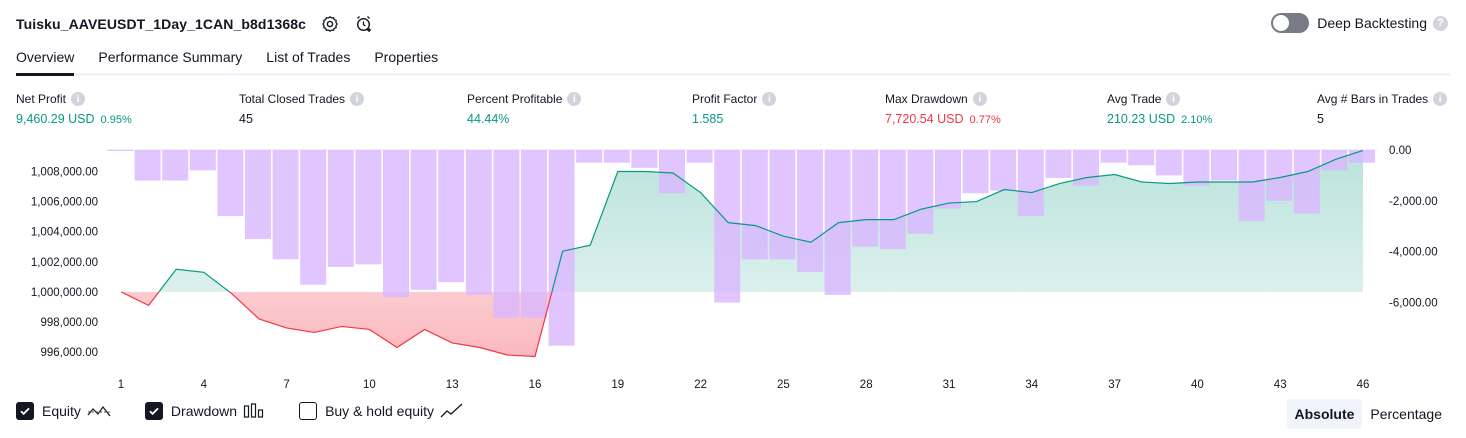  I want to click on x-tick-label: 43, so click(1280, 385).